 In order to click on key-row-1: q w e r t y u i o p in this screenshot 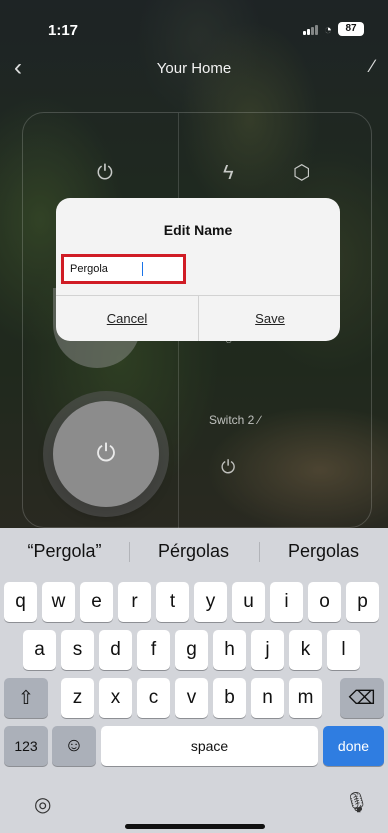, I will do `click(194, 602)`.